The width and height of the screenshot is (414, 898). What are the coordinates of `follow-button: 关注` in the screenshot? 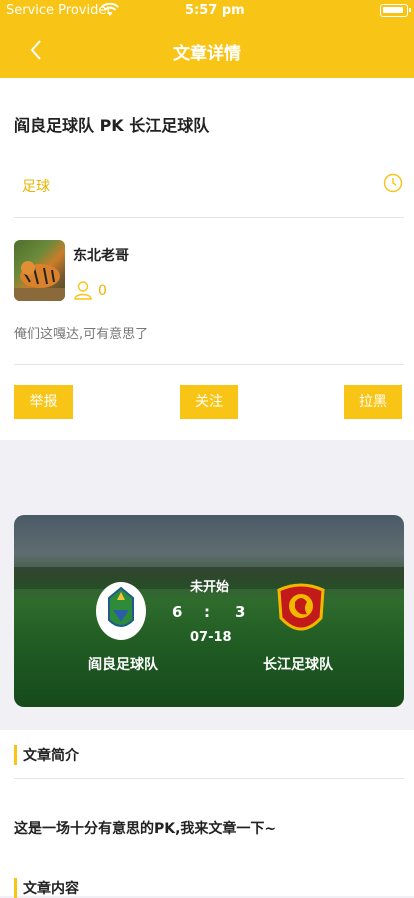 It's located at (209, 402).